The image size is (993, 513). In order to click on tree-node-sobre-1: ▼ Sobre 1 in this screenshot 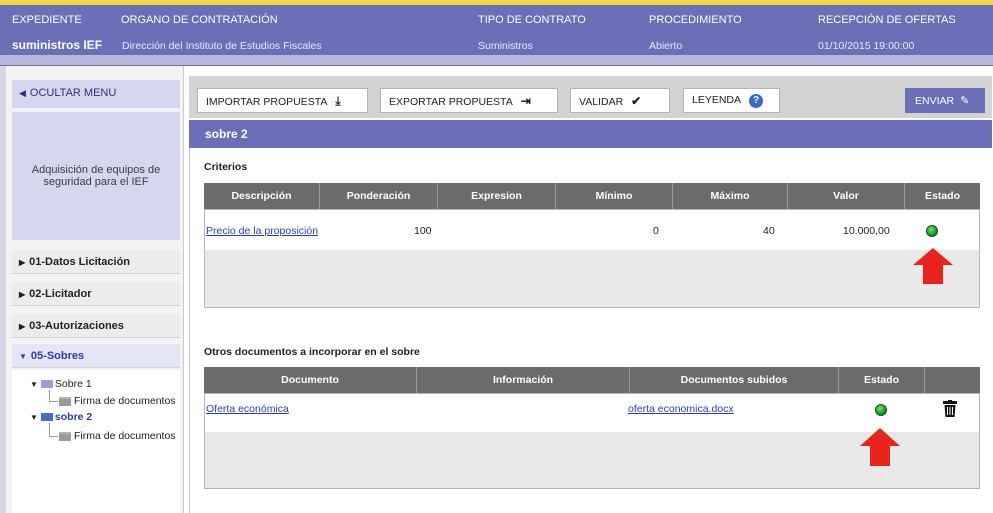, I will do `click(61, 384)`.